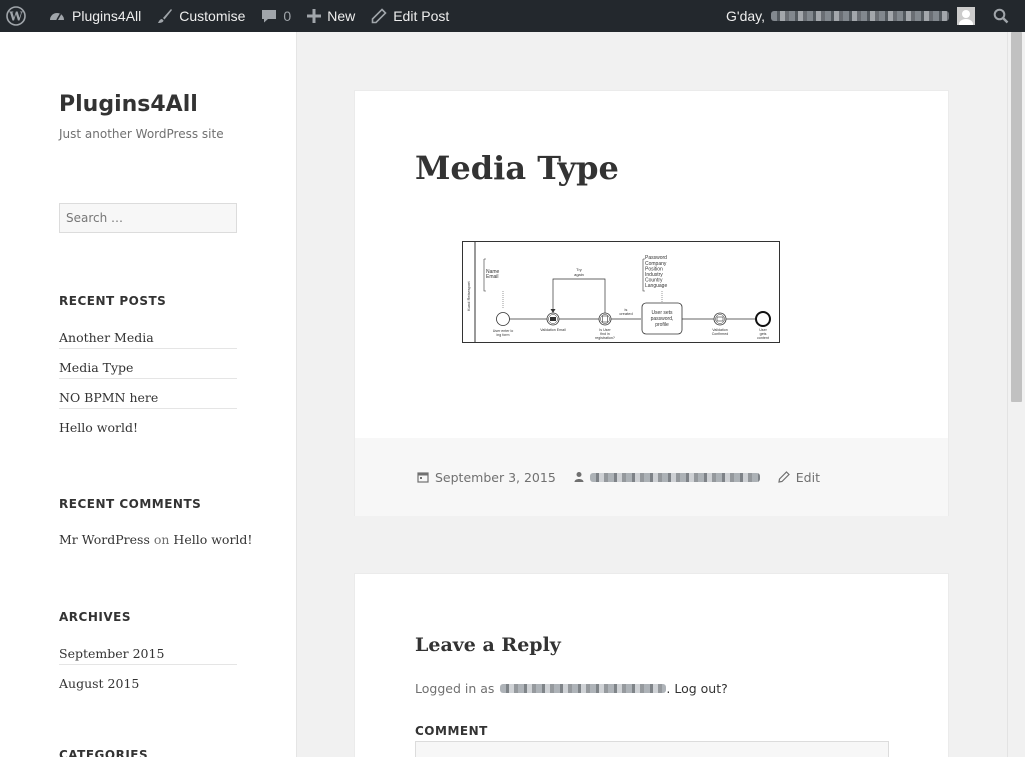  What do you see at coordinates (95, 617) in the screenshot?
I see `archives-title: ARCHIVES` at bounding box center [95, 617].